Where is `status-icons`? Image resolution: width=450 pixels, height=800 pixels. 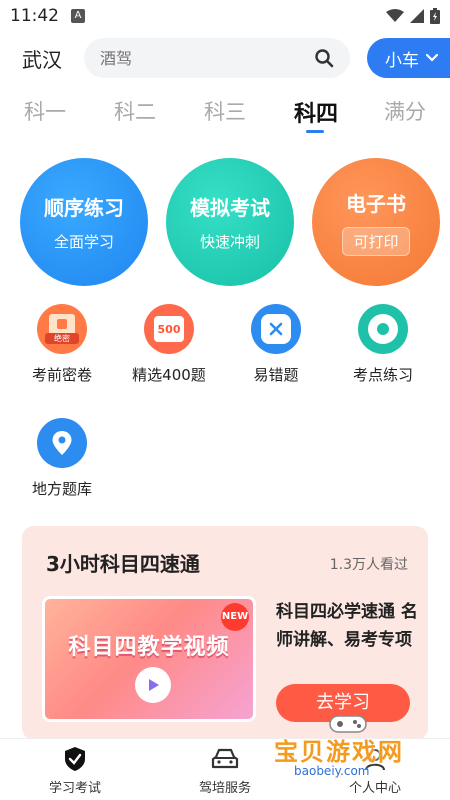 status-icons is located at coordinates (413, 16).